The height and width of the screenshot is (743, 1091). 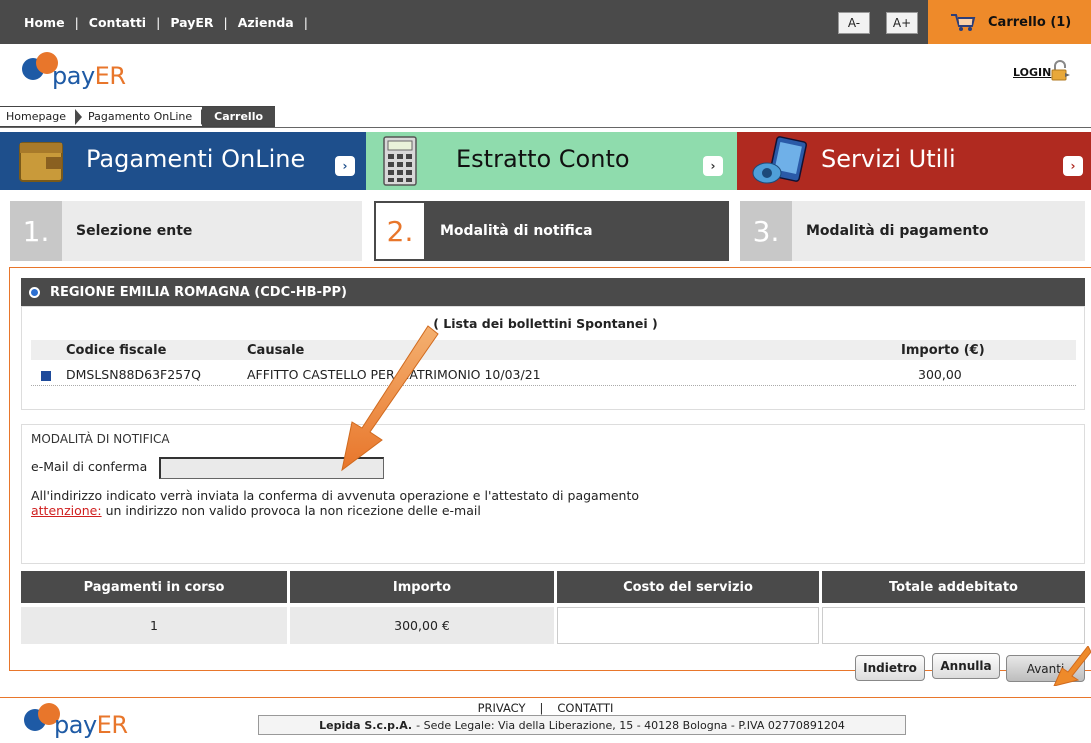 What do you see at coordinates (545, 708) in the screenshot?
I see `footer-links: PRIVACY | CONTATTI` at bounding box center [545, 708].